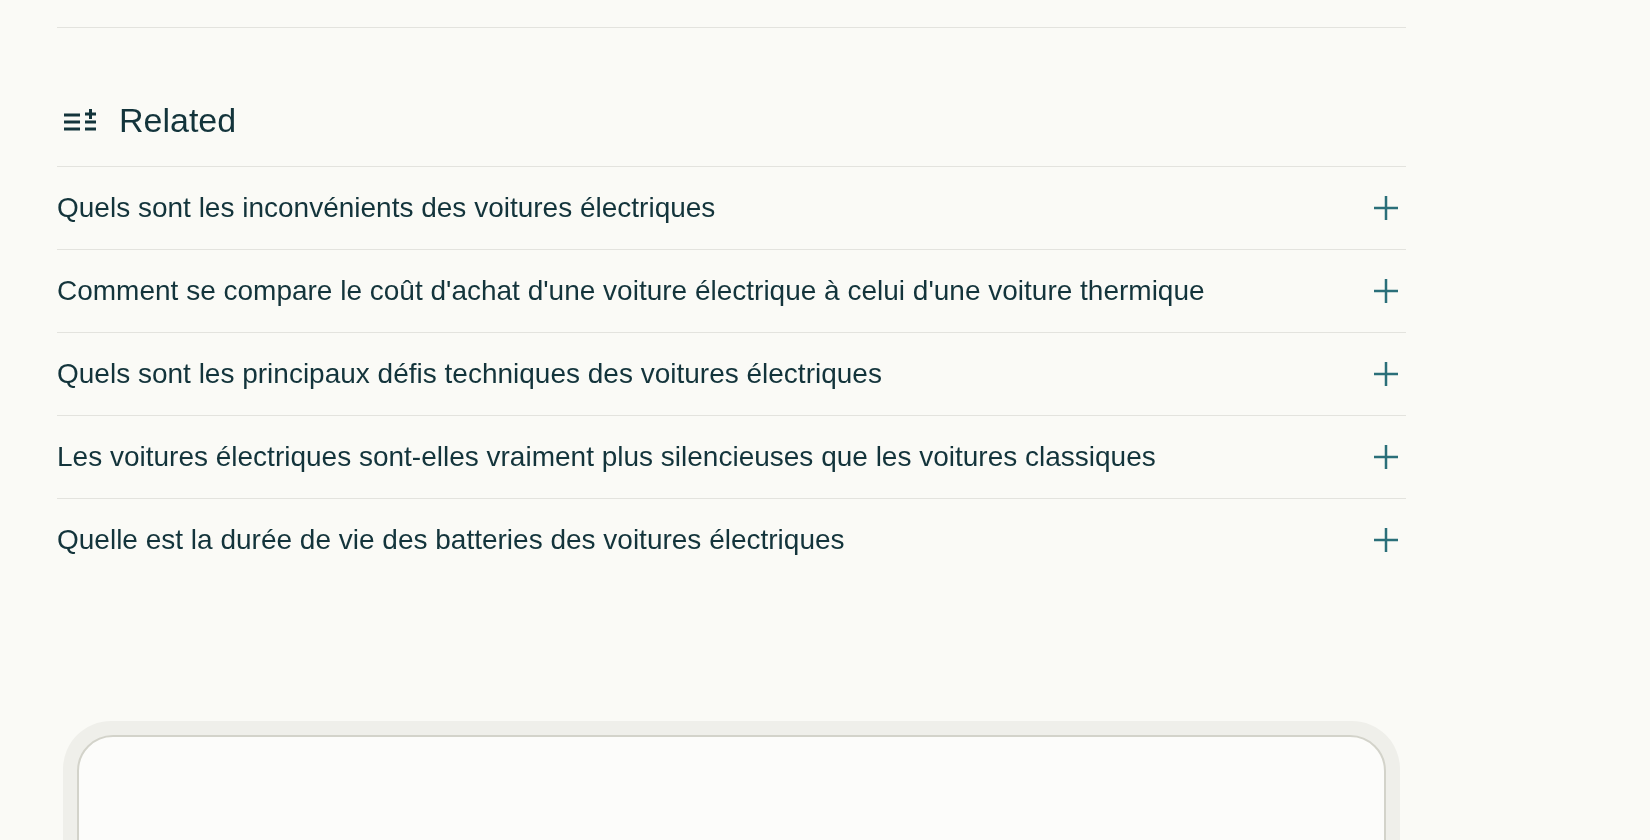  I want to click on section-title: Related, so click(178, 120).